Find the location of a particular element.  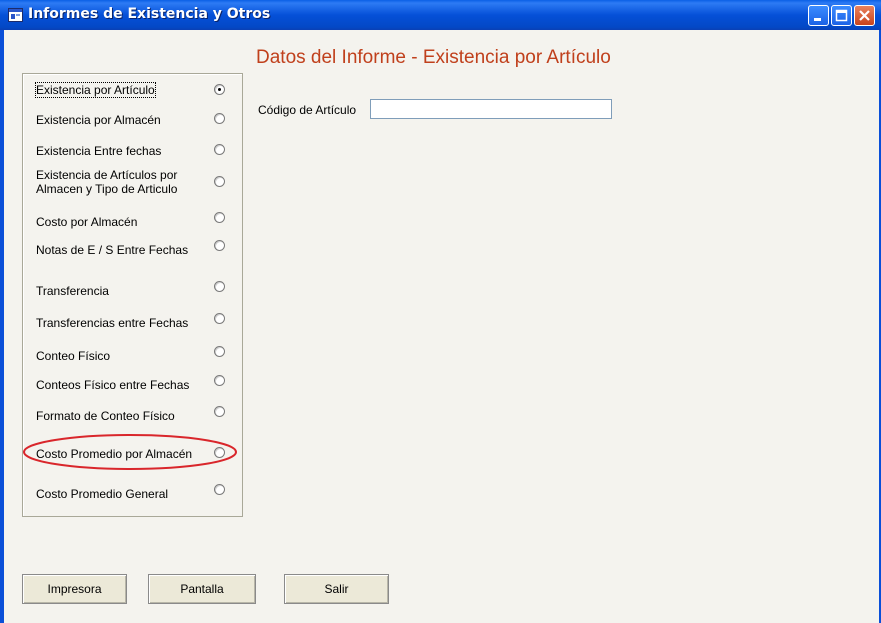

pantalla-button: Pantalla is located at coordinates (202, 589).